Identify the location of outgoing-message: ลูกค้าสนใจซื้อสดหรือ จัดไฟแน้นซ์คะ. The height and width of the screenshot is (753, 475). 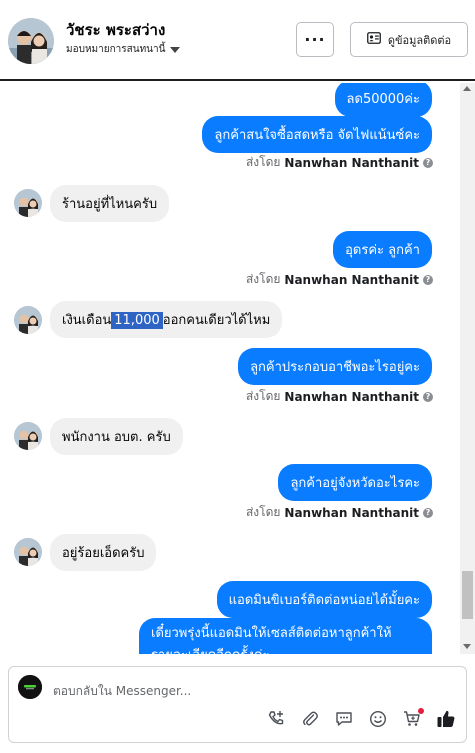
(317, 134).